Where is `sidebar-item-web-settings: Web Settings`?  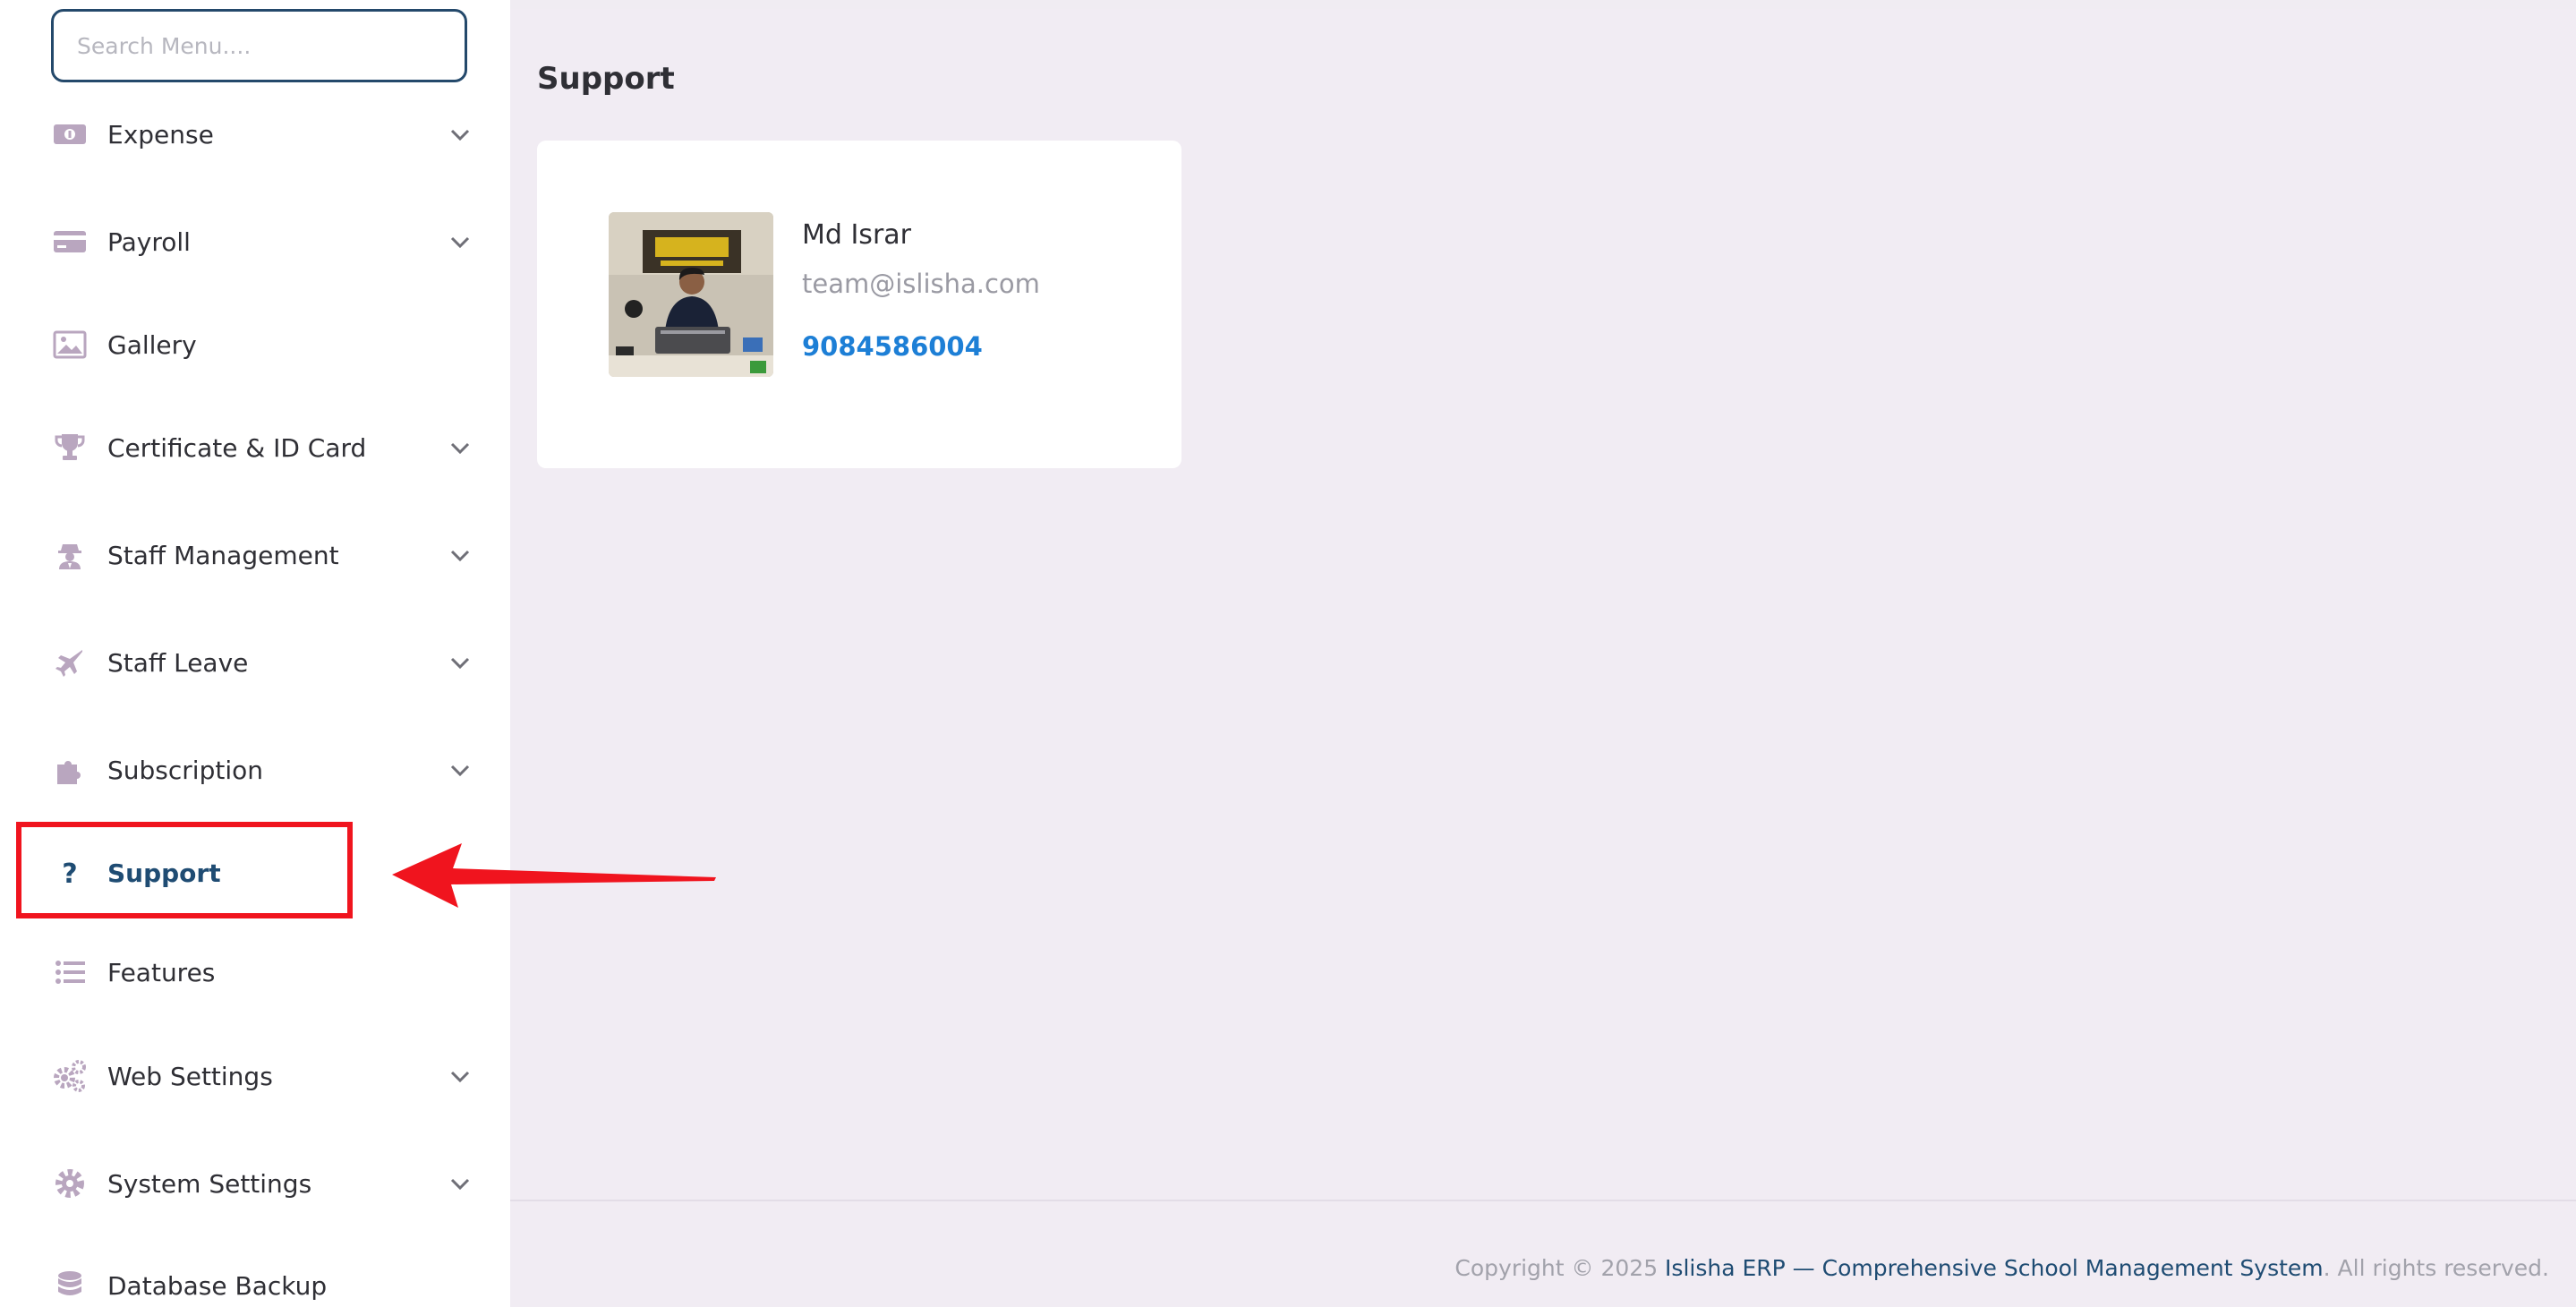
sidebar-item-web-settings: Web Settings is located at coordinates (255, 1076).